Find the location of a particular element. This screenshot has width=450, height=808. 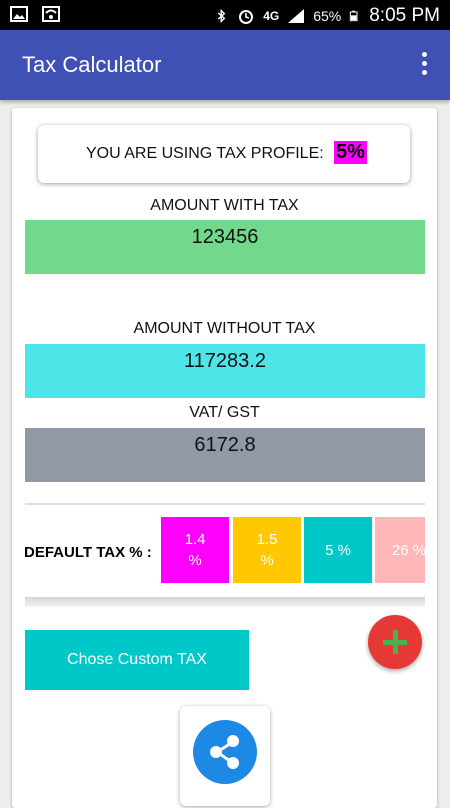

scroll-shadow is located at coordinates (225, 602).